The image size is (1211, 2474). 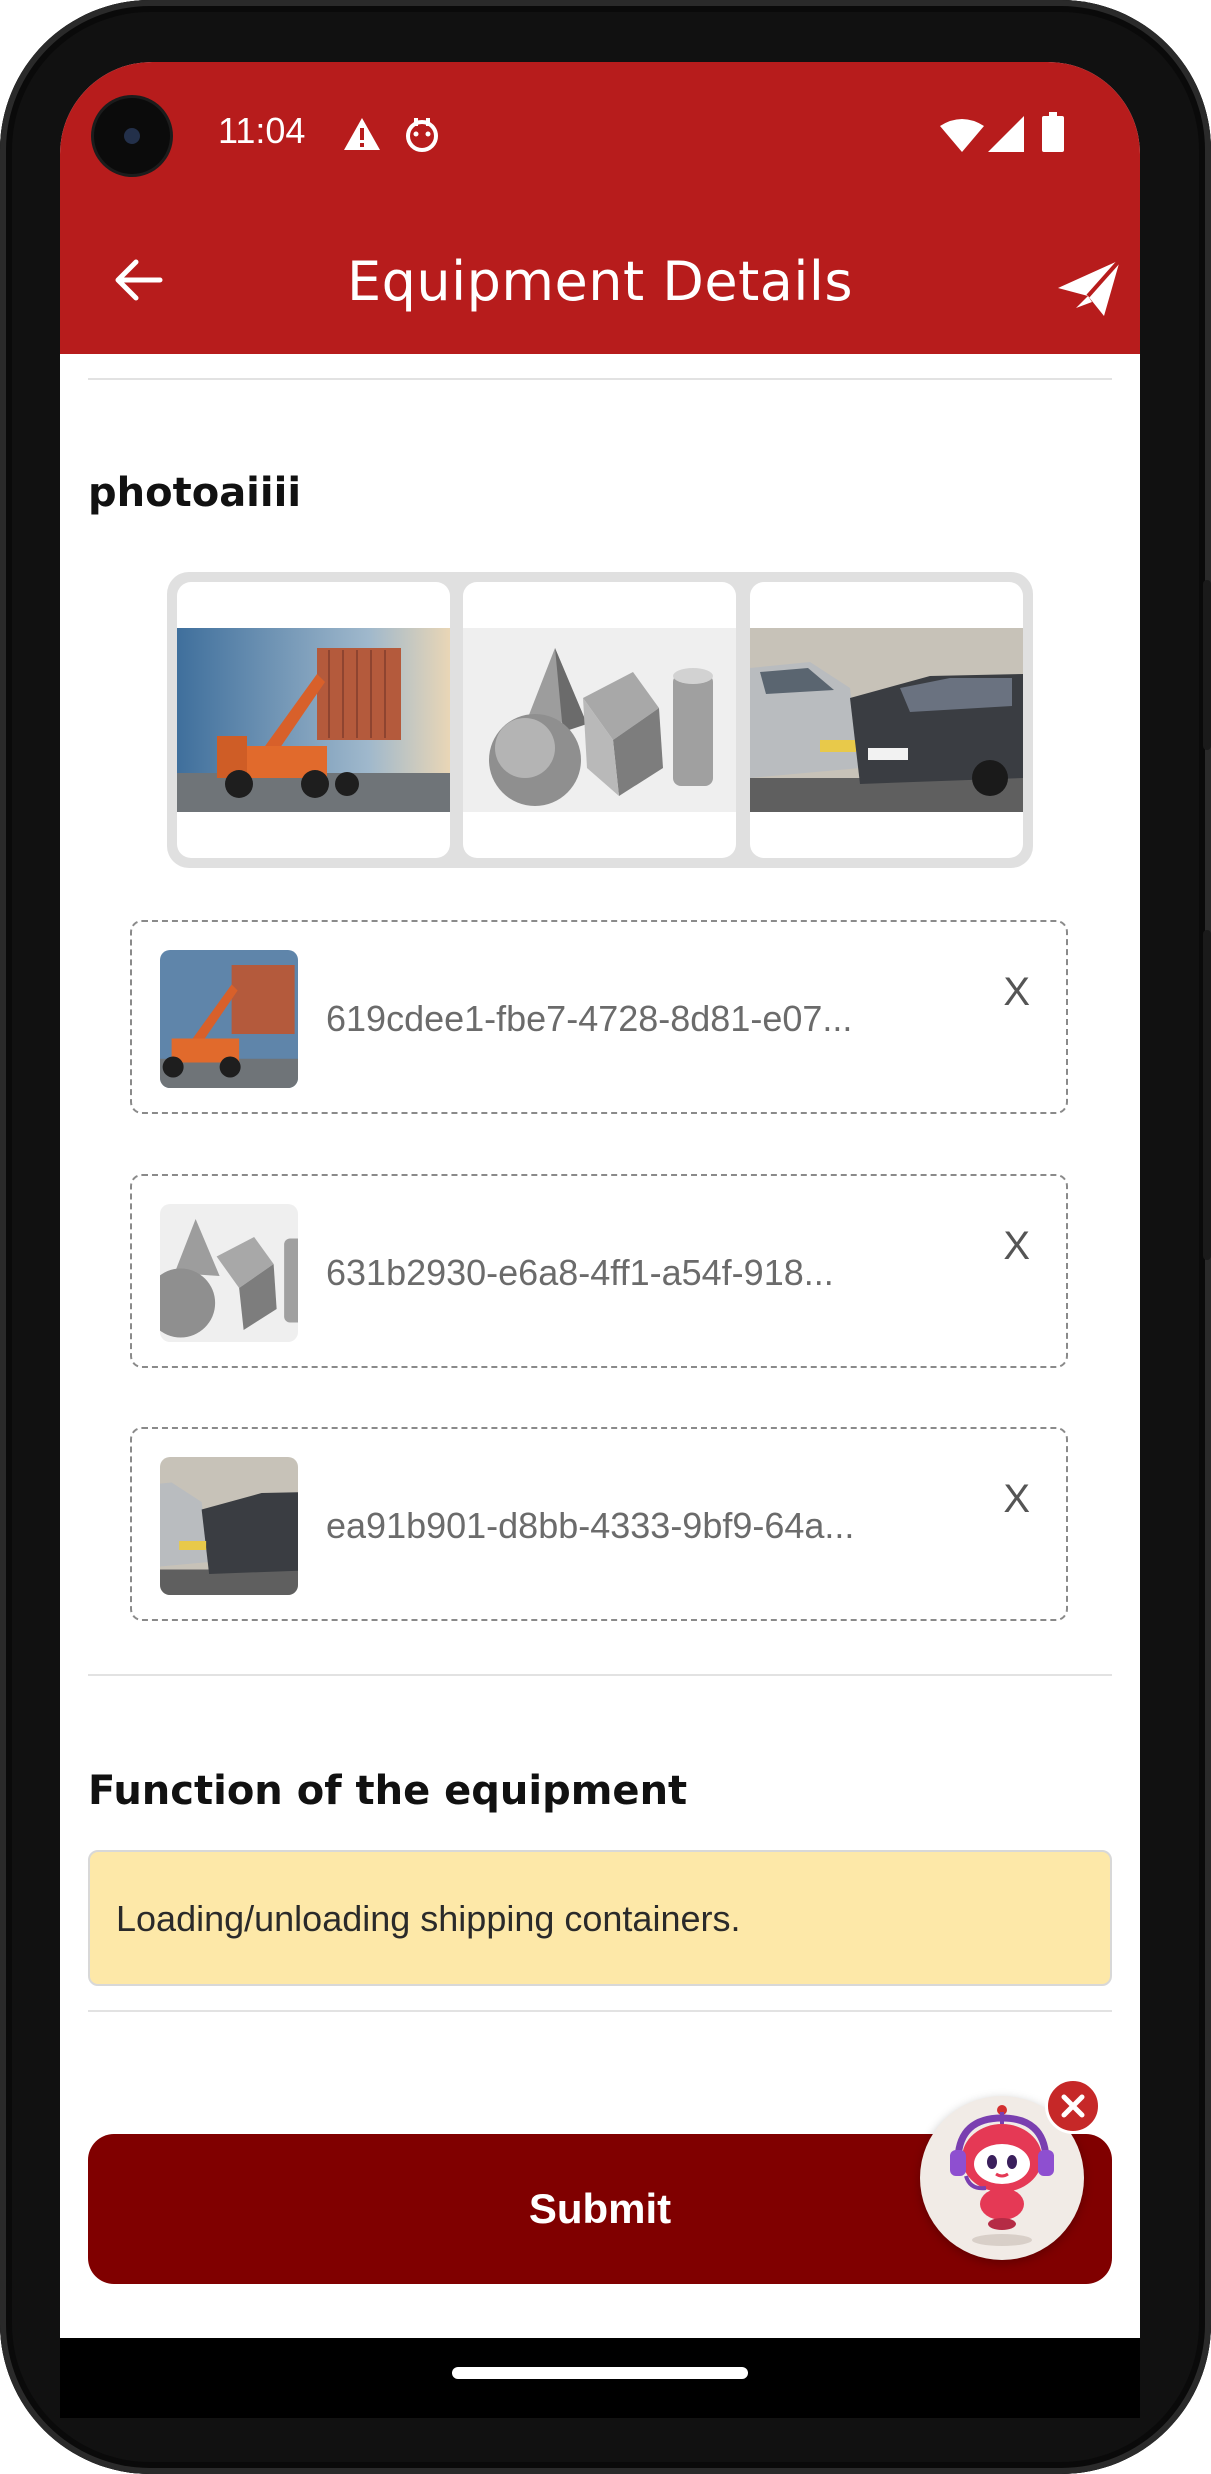 I want to click on close-icon, so click(x=1073, y=2106).